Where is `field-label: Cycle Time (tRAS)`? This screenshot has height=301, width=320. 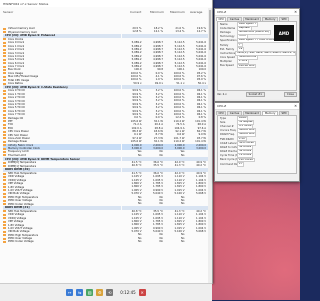 field-label: Cycle Time (tRAS) is located at coordinates (232, 156).